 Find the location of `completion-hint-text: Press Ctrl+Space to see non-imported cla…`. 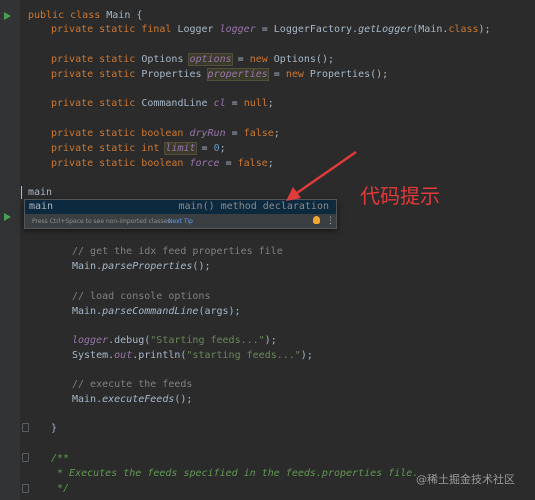

completion-hint-text: Press Ctrl+Space to see non-imported cla… is located at coordinates (101, 221).